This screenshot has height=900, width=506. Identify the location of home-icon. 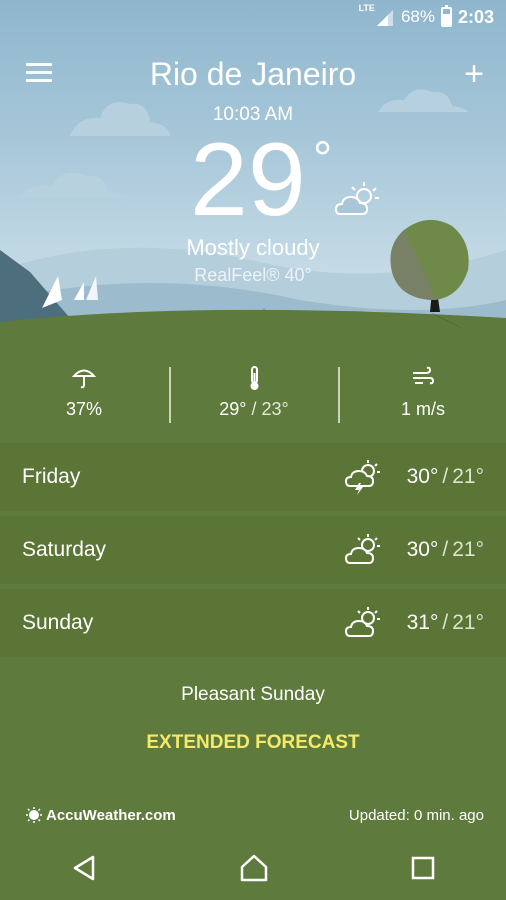
(254, 868).